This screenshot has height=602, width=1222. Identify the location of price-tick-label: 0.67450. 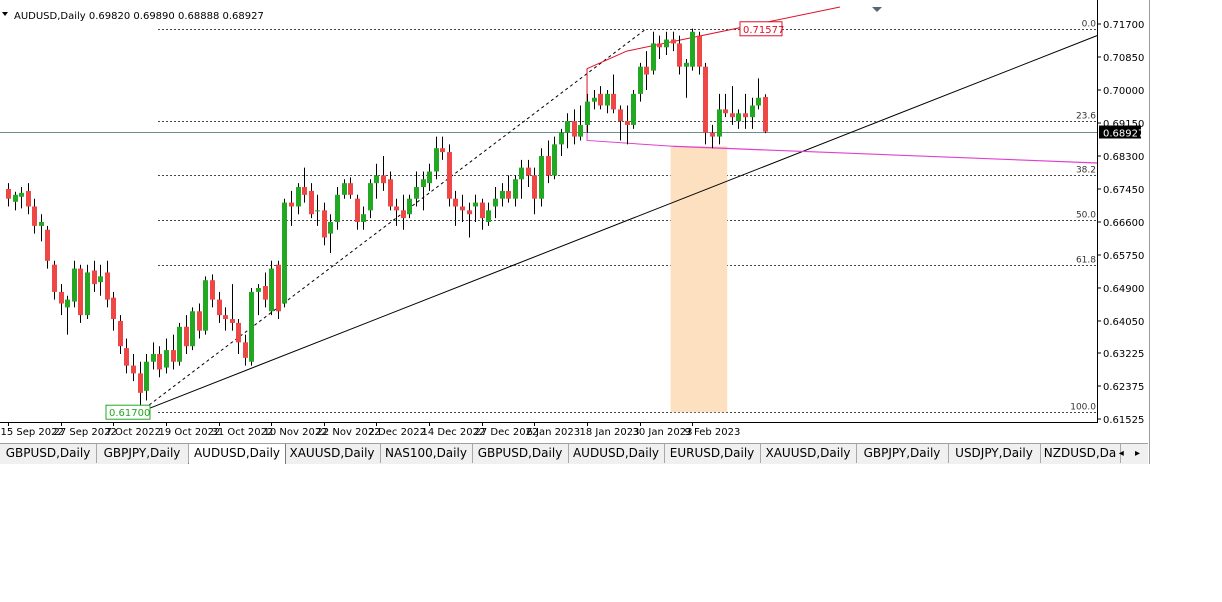
(1123, 190).